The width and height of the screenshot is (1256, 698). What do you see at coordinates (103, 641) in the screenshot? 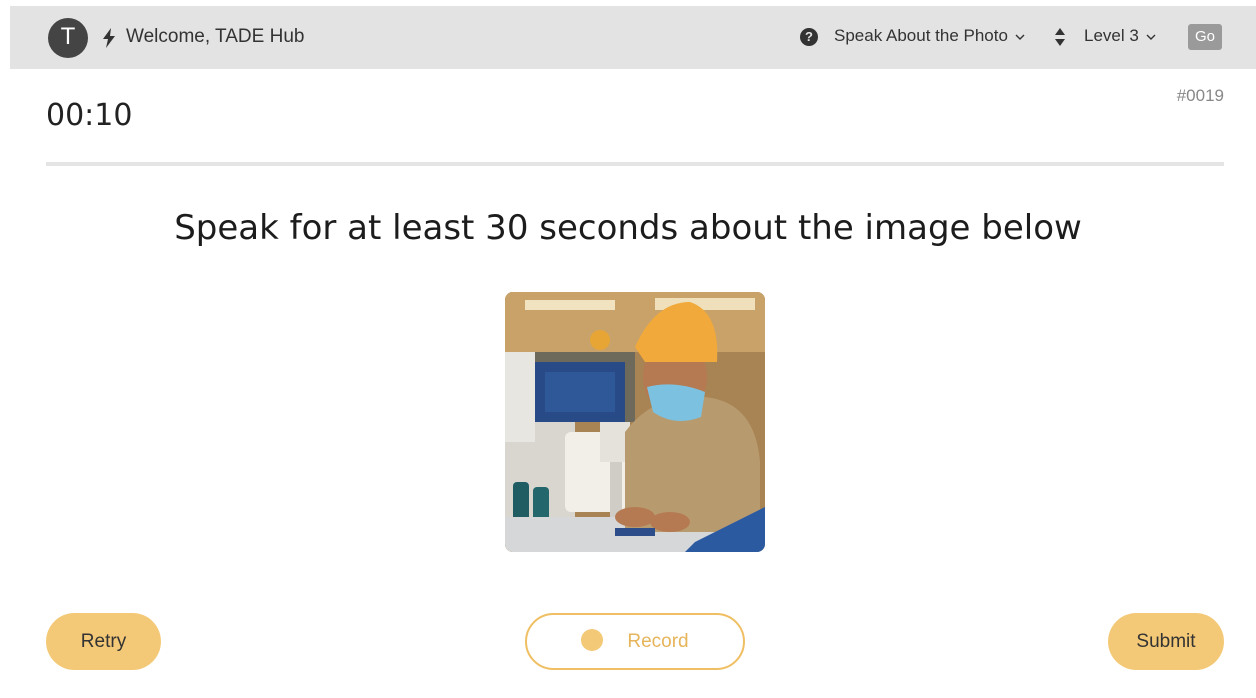
I see `retry-button: Retry` at bounding box center [103, 641].